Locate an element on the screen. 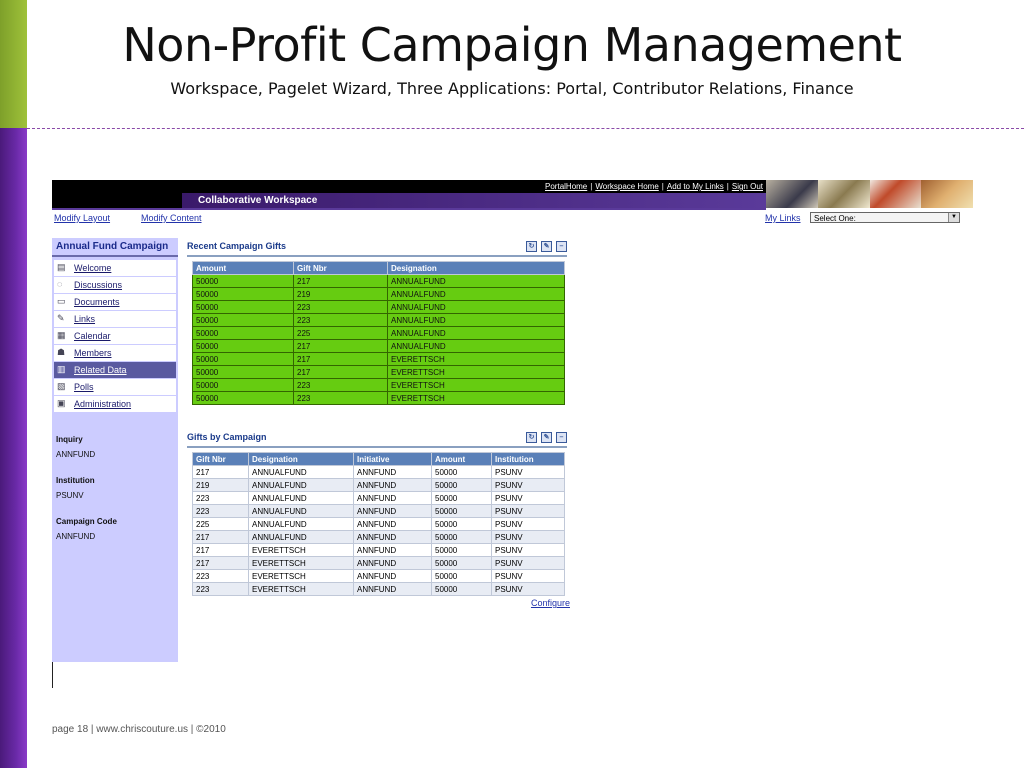  sign-out-link: Sign Out is located at coordinates (747, 186).